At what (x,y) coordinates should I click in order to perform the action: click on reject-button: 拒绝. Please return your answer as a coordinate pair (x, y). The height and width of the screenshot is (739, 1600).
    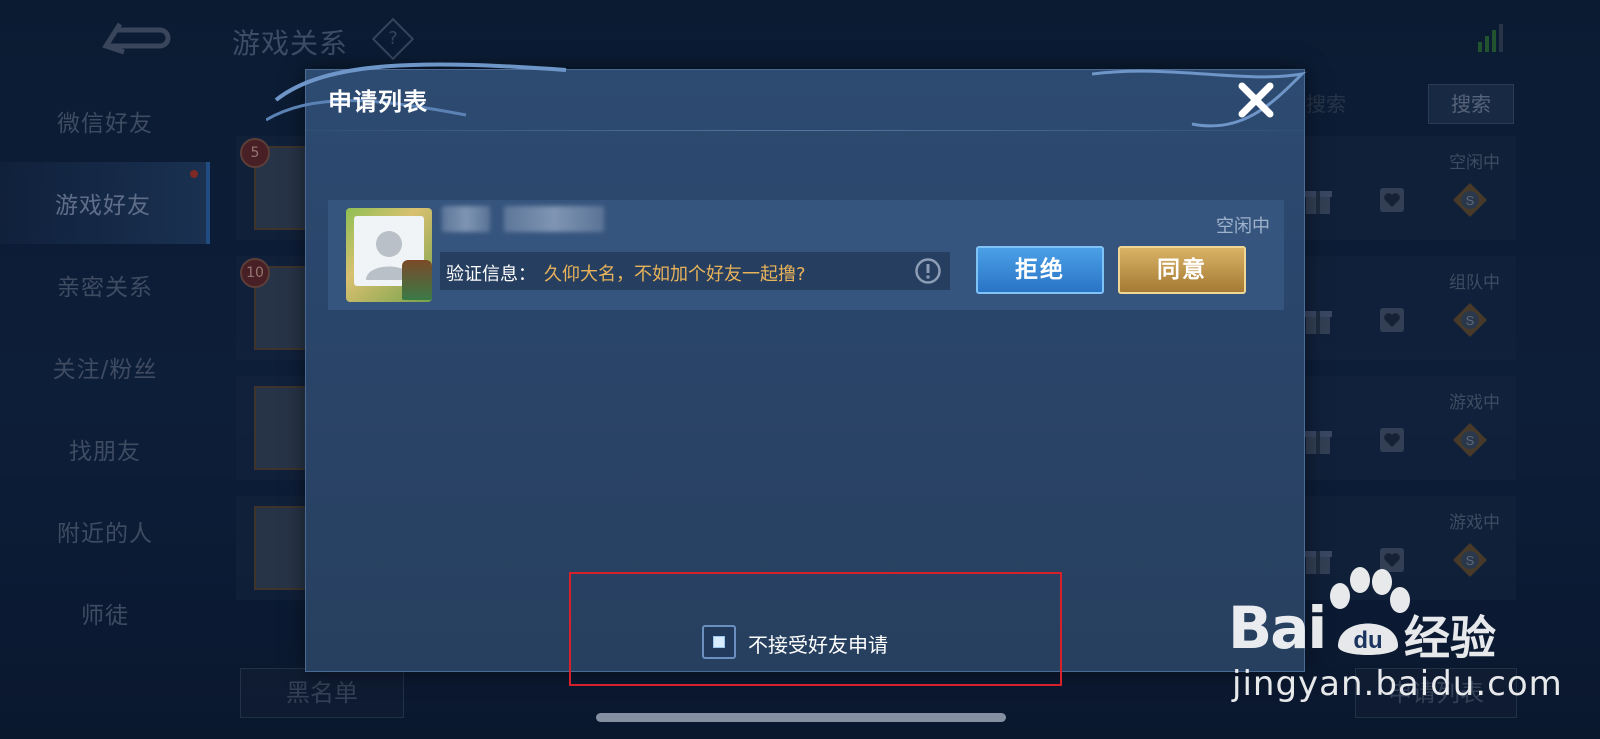
    Looking at the image, I should click on (1040, 270).